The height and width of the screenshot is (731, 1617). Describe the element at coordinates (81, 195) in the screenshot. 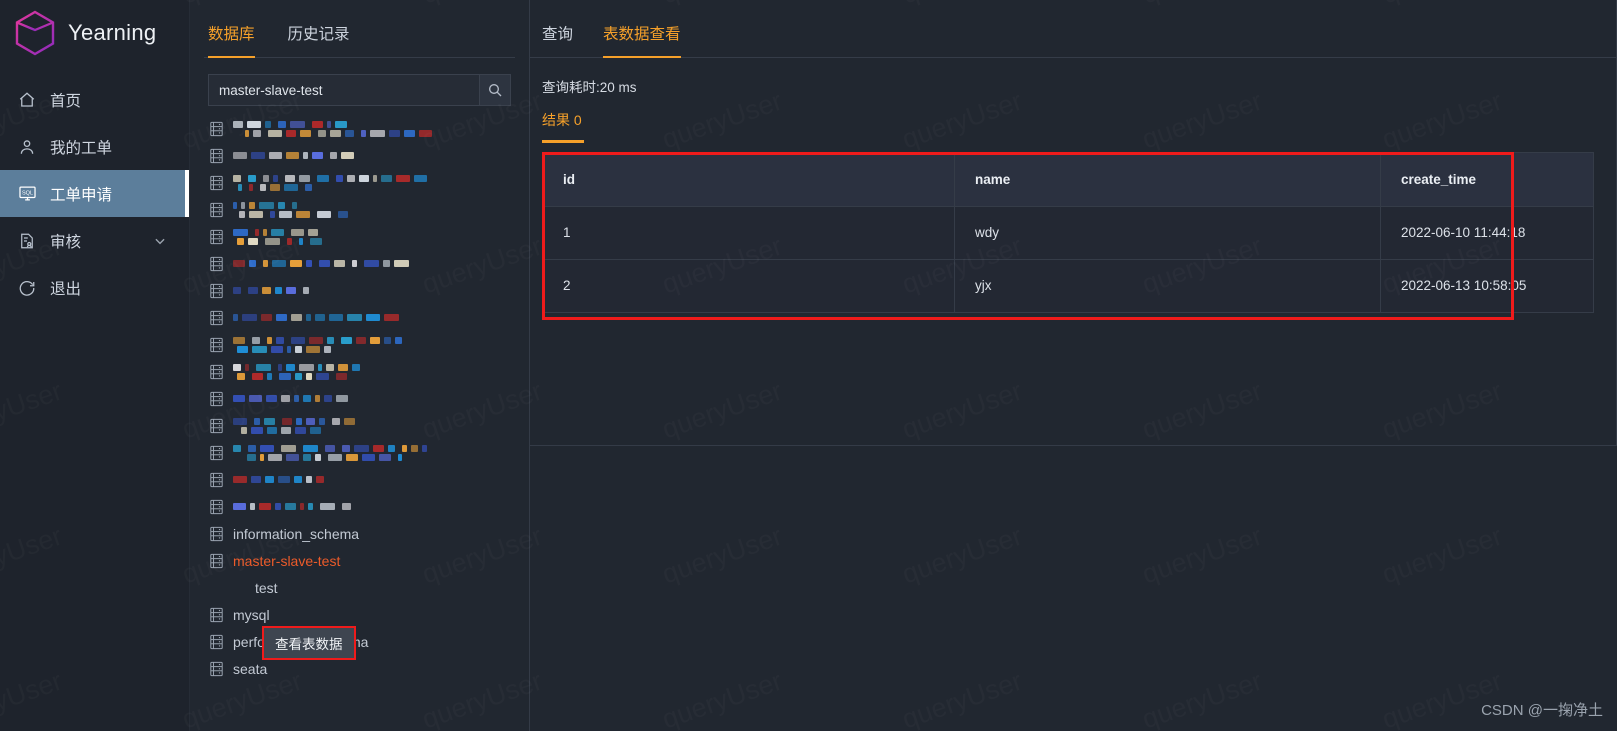

I see `sidebar-item-label: 工单申请` at that location.